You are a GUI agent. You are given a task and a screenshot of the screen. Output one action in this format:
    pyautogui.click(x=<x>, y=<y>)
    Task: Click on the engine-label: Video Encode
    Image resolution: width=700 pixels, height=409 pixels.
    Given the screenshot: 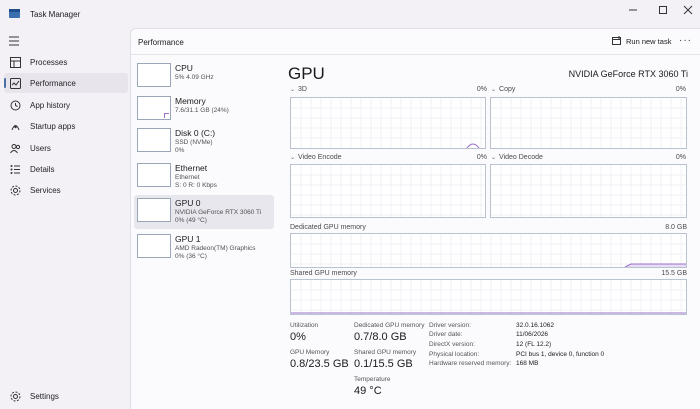 What is the action you would take?
    pyautogui.click(x=320, y=157)
    